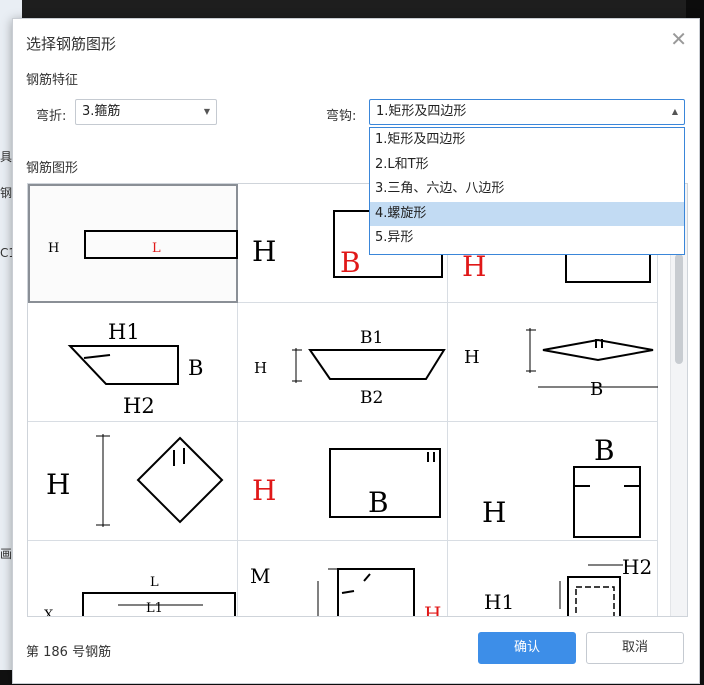 The image size is (704, 685). I want to click on shape-drawing: M H, so click(345, 590).